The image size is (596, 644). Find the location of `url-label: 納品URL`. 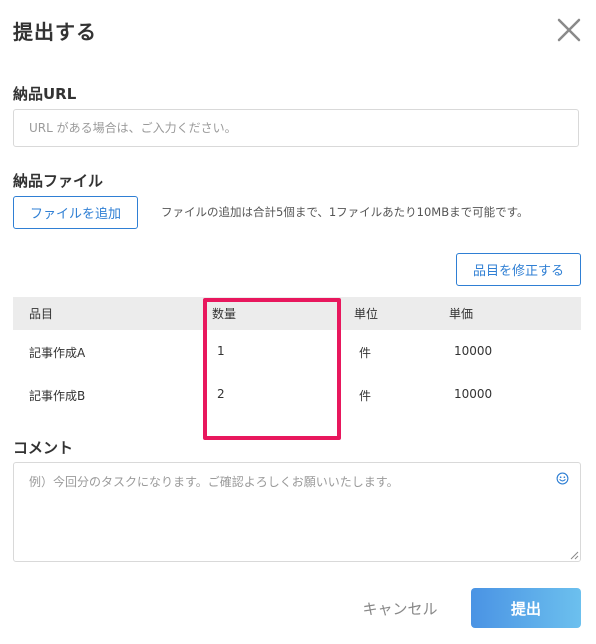

url-label: 納品URL is located at coordinates (45, 94).